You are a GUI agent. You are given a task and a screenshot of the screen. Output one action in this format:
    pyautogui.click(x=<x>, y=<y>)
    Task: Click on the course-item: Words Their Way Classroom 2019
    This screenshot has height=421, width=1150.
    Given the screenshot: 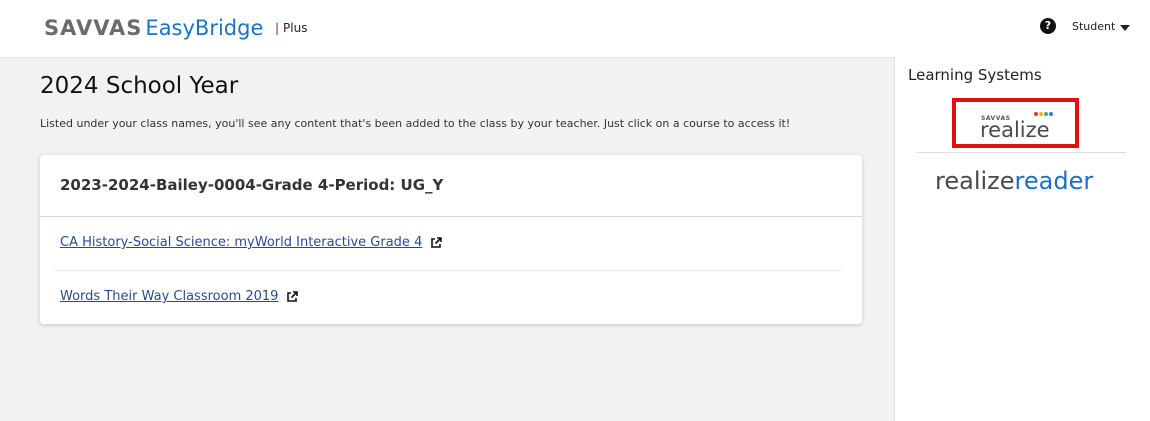 What is the action you would take?
    pyautogui.click(x=179, y=296)
    